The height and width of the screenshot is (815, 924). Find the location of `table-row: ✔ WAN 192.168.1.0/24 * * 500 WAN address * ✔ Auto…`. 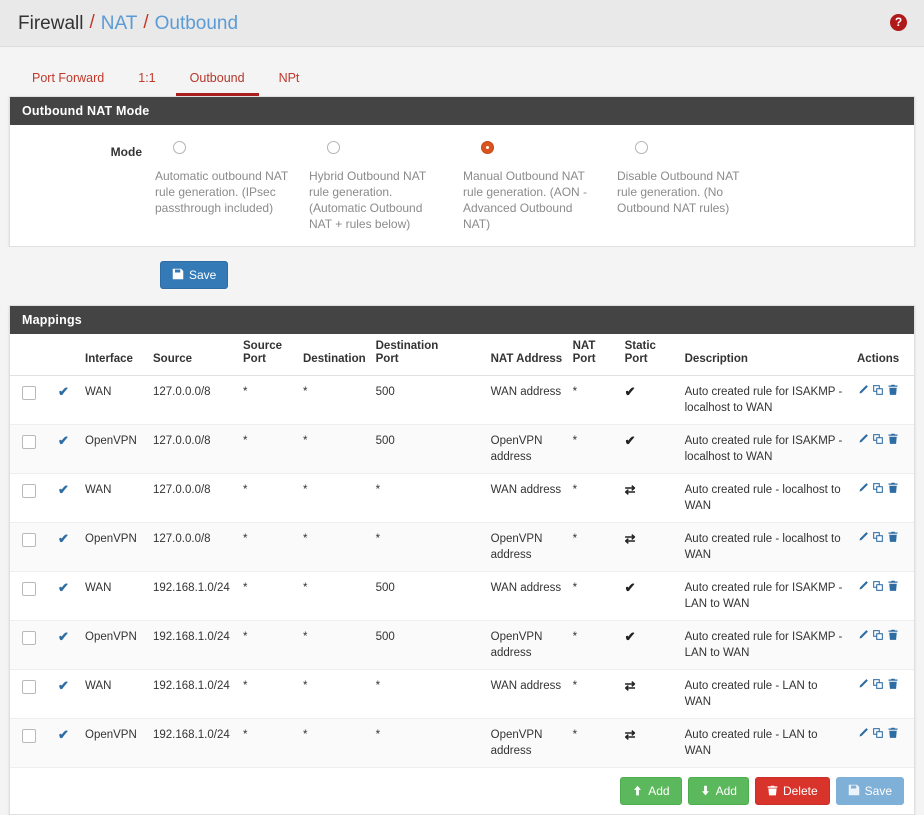

table-row: ✔ WAN 192.168.1.0/24 * * 500 WAN address * ✔ Auto… is located at coordinates (462, 596).